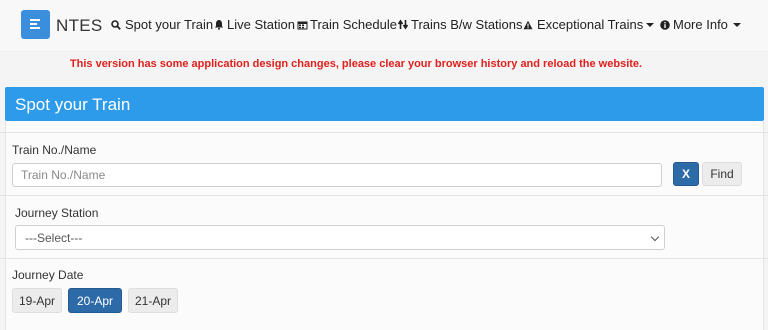 The height and width of the screenshot is (330, 768). What do you see at coordinates (54, 237) in the screenshot?
I see `station-selected-value: ---Select---` at bounding box center [54, 237].